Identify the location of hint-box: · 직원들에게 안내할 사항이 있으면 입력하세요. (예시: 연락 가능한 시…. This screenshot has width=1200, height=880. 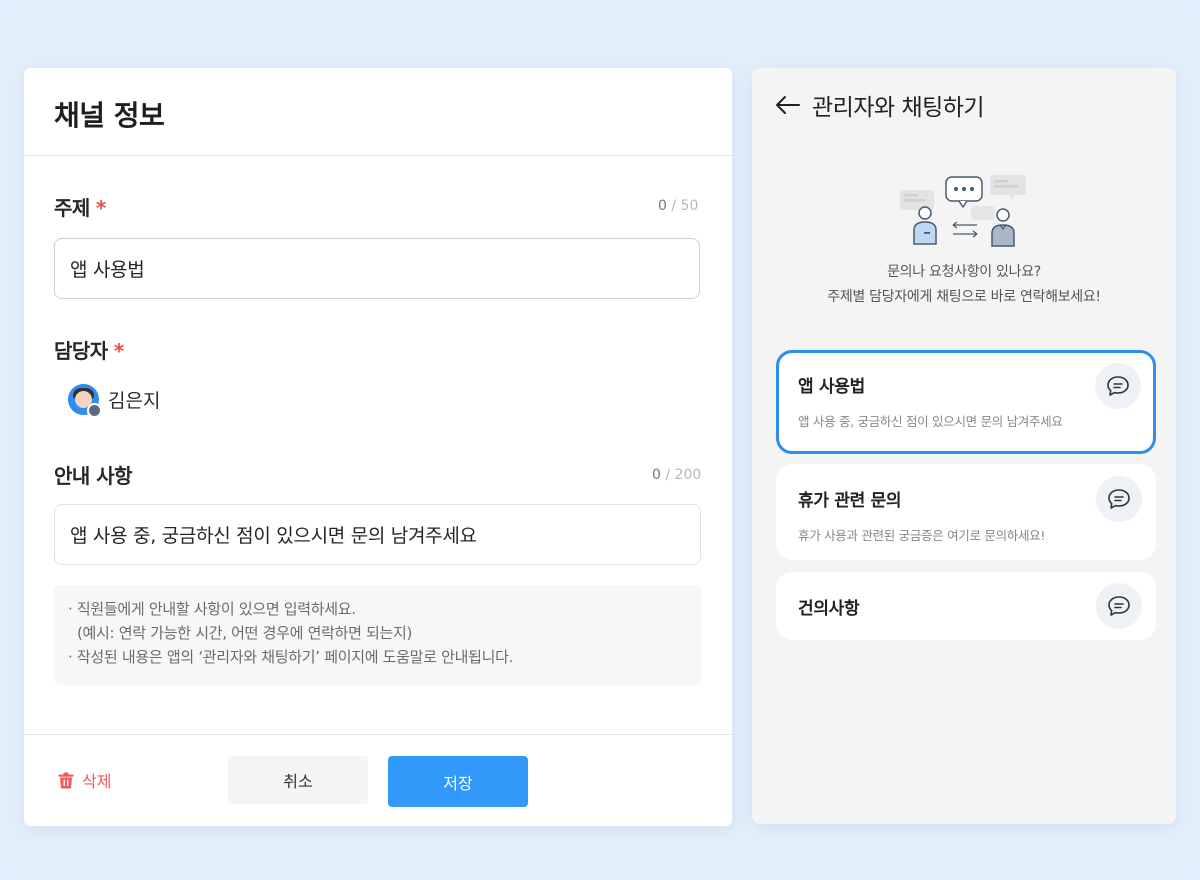
(378, 635).